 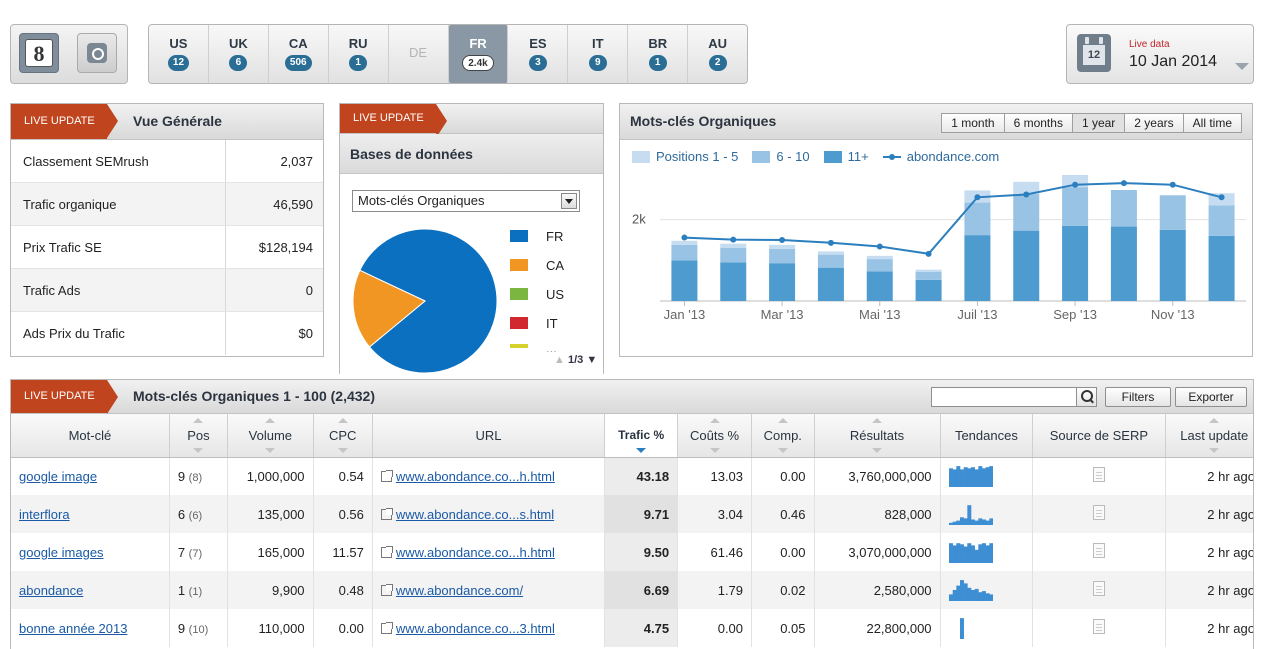 I want to click on cpc-cell: 0.00, so click(x=343, y=628).